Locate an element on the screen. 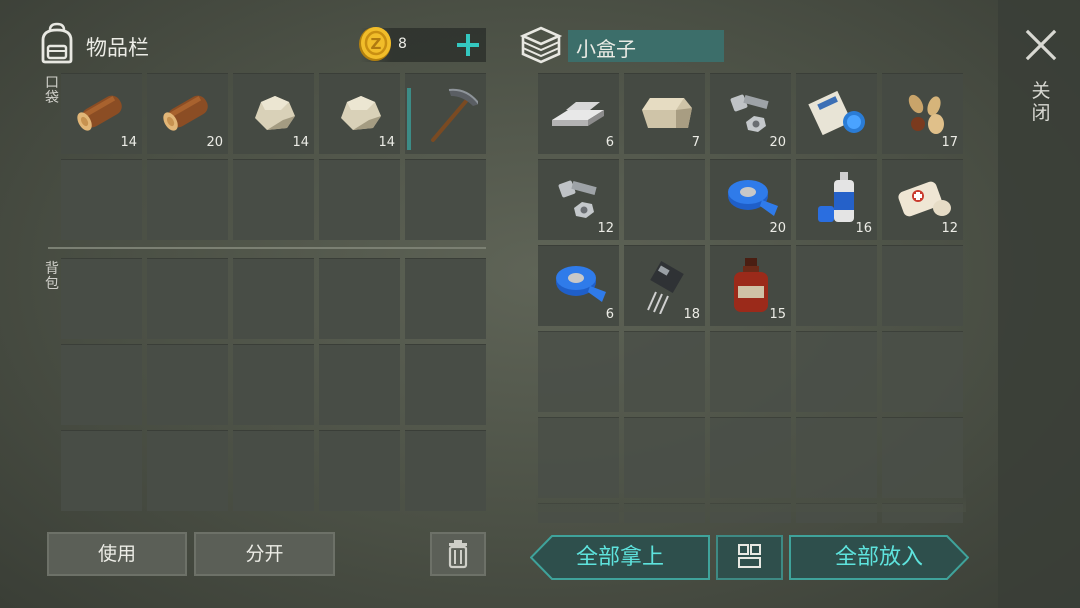 Image resolution: width=1080 pixels, height=608 pixels. transistor-icon is located at coordinates (665, 287).